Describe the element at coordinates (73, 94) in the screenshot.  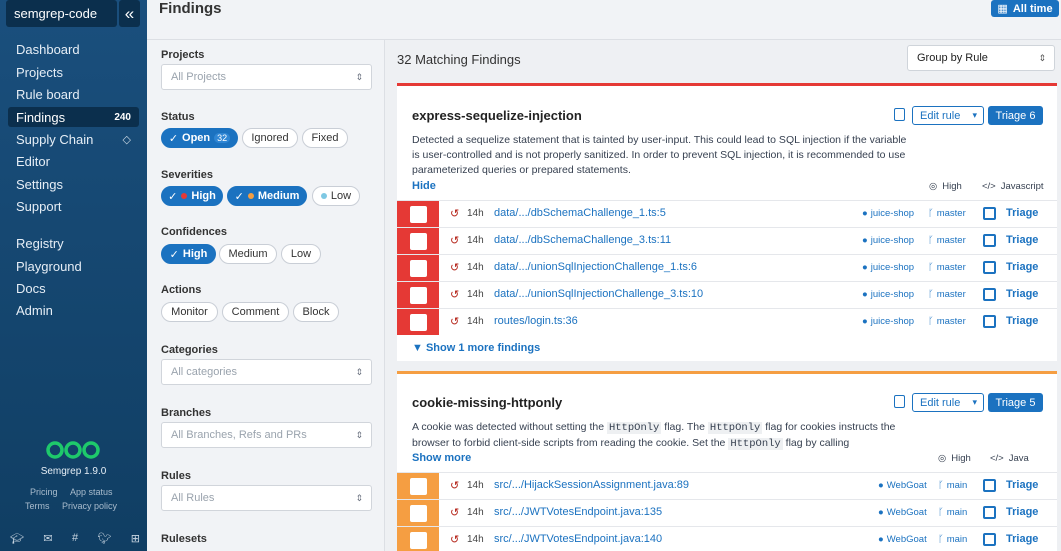
I see `sidebar-item-rule-board: Rule board` at that location.